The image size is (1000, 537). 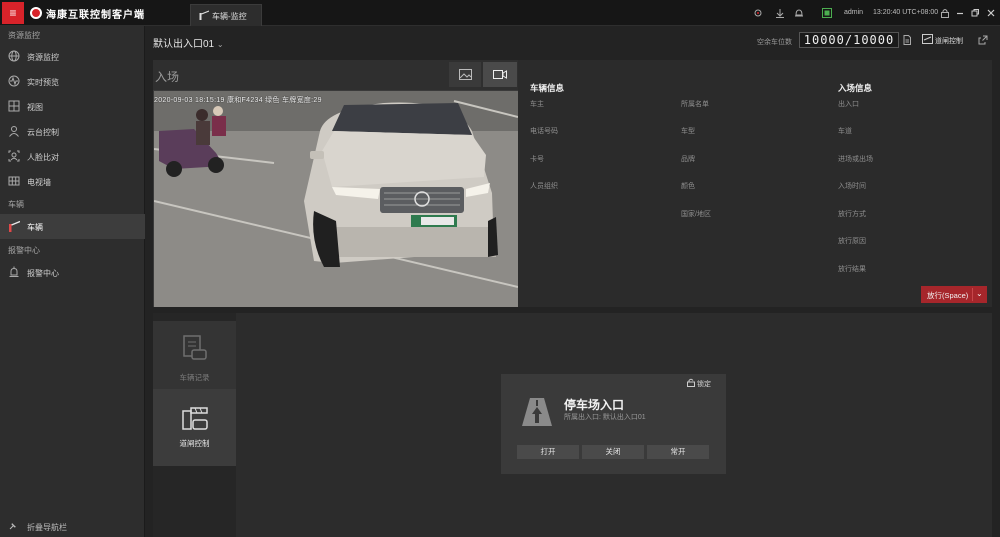 I want to click on face-compare-icon, so click(x=14, y=156).